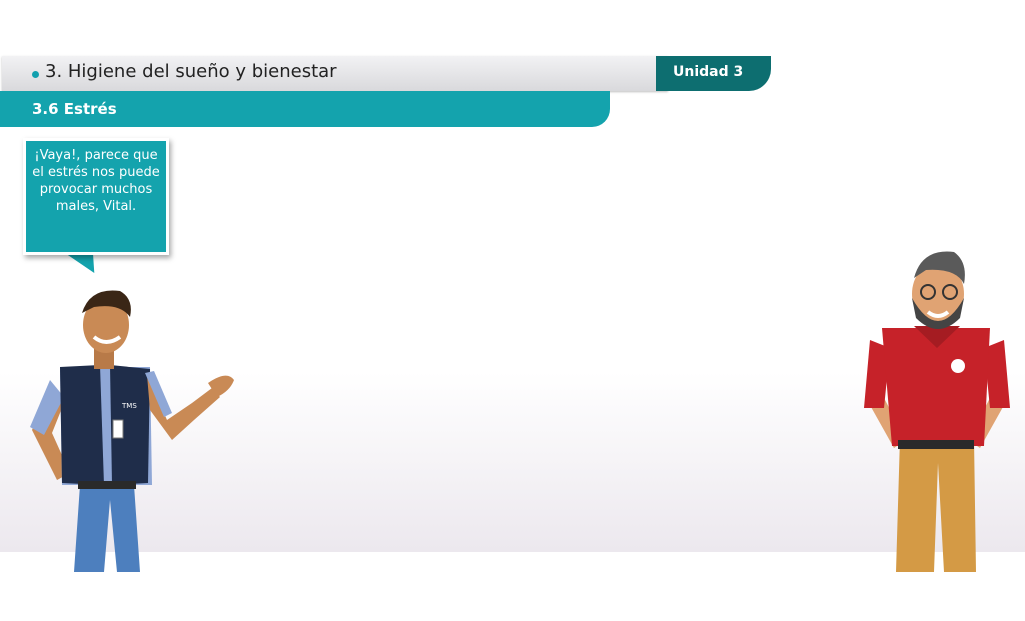 The height and width of the screenshot is (621, 1025). I want to click on unit-header-bar: 3. Higiene del sueño y bienestar, so click(335, 73).